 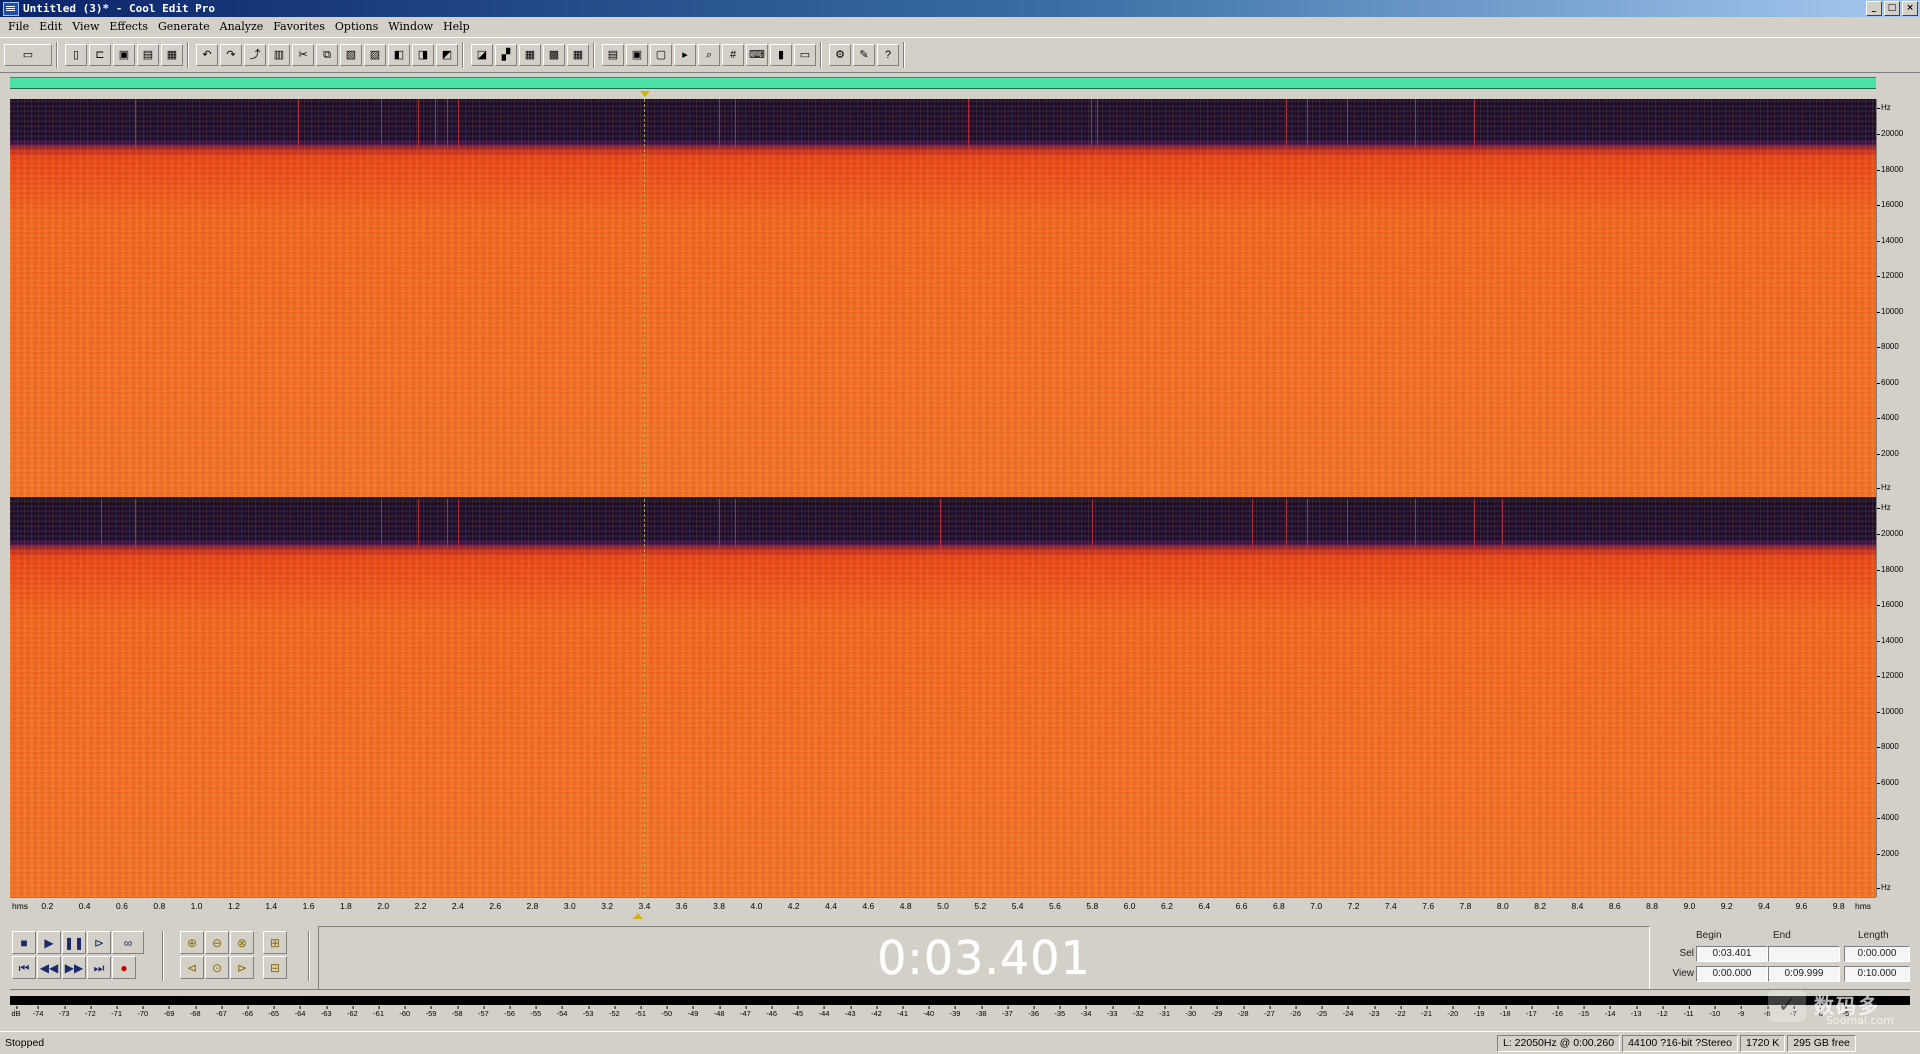 I want to click on rewind-button: ◀◀, so click(x=49, y=967).